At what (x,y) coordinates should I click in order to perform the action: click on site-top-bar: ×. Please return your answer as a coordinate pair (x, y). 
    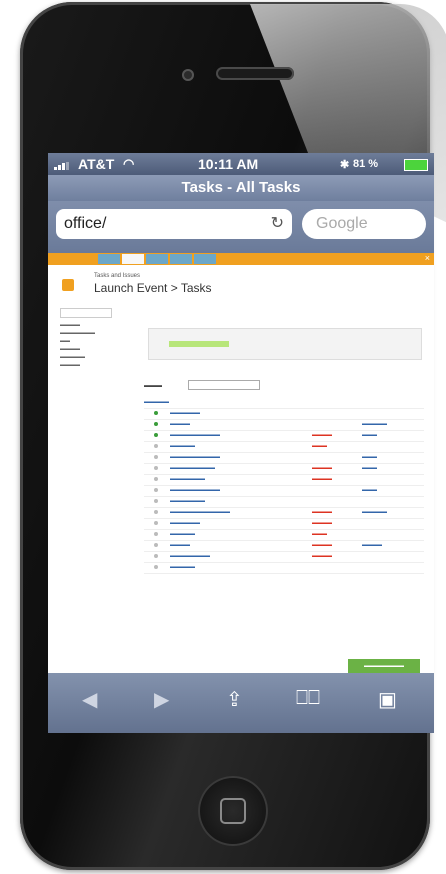
    Looking at the image, I should click on (241, 259).